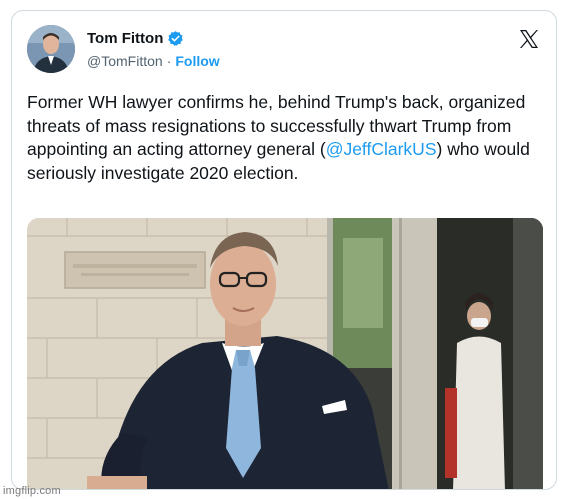 The image size is (568, 499). I want to click on avatar-image, so click(51, 49).